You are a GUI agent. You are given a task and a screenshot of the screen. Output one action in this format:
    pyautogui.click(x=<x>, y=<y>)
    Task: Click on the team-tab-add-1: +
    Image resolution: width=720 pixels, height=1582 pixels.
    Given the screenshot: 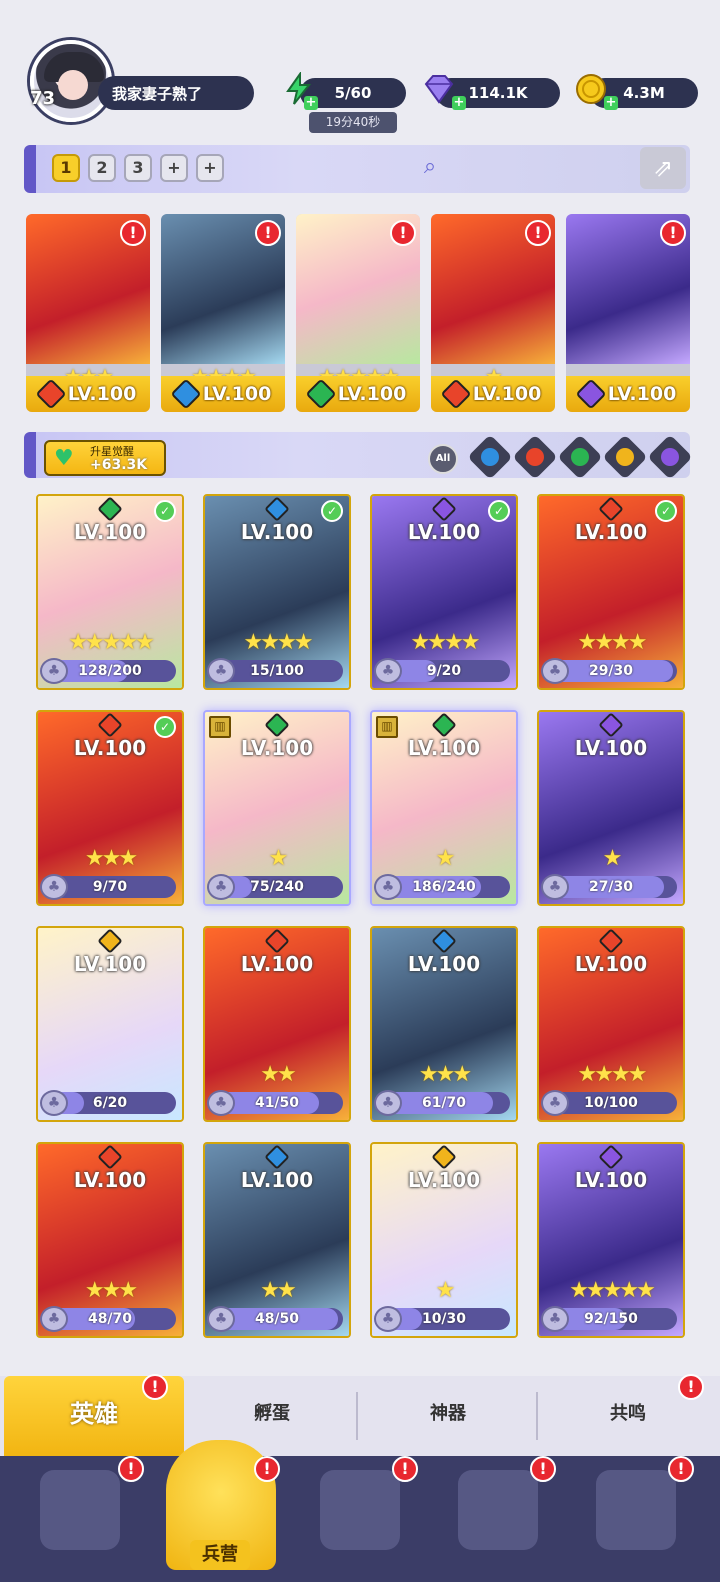 What is the action you would take?
    pyautogui.click(x=174, y=168)
    